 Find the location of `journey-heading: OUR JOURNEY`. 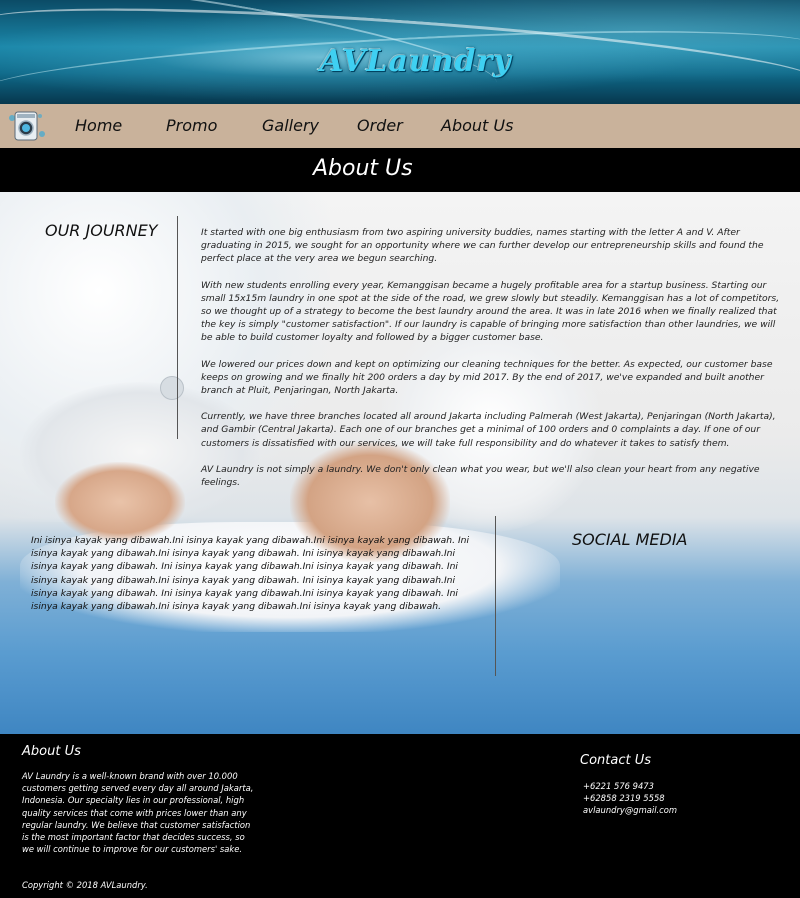

journey-heading: OUR JOURNEY is located at coordinates (101, 230).